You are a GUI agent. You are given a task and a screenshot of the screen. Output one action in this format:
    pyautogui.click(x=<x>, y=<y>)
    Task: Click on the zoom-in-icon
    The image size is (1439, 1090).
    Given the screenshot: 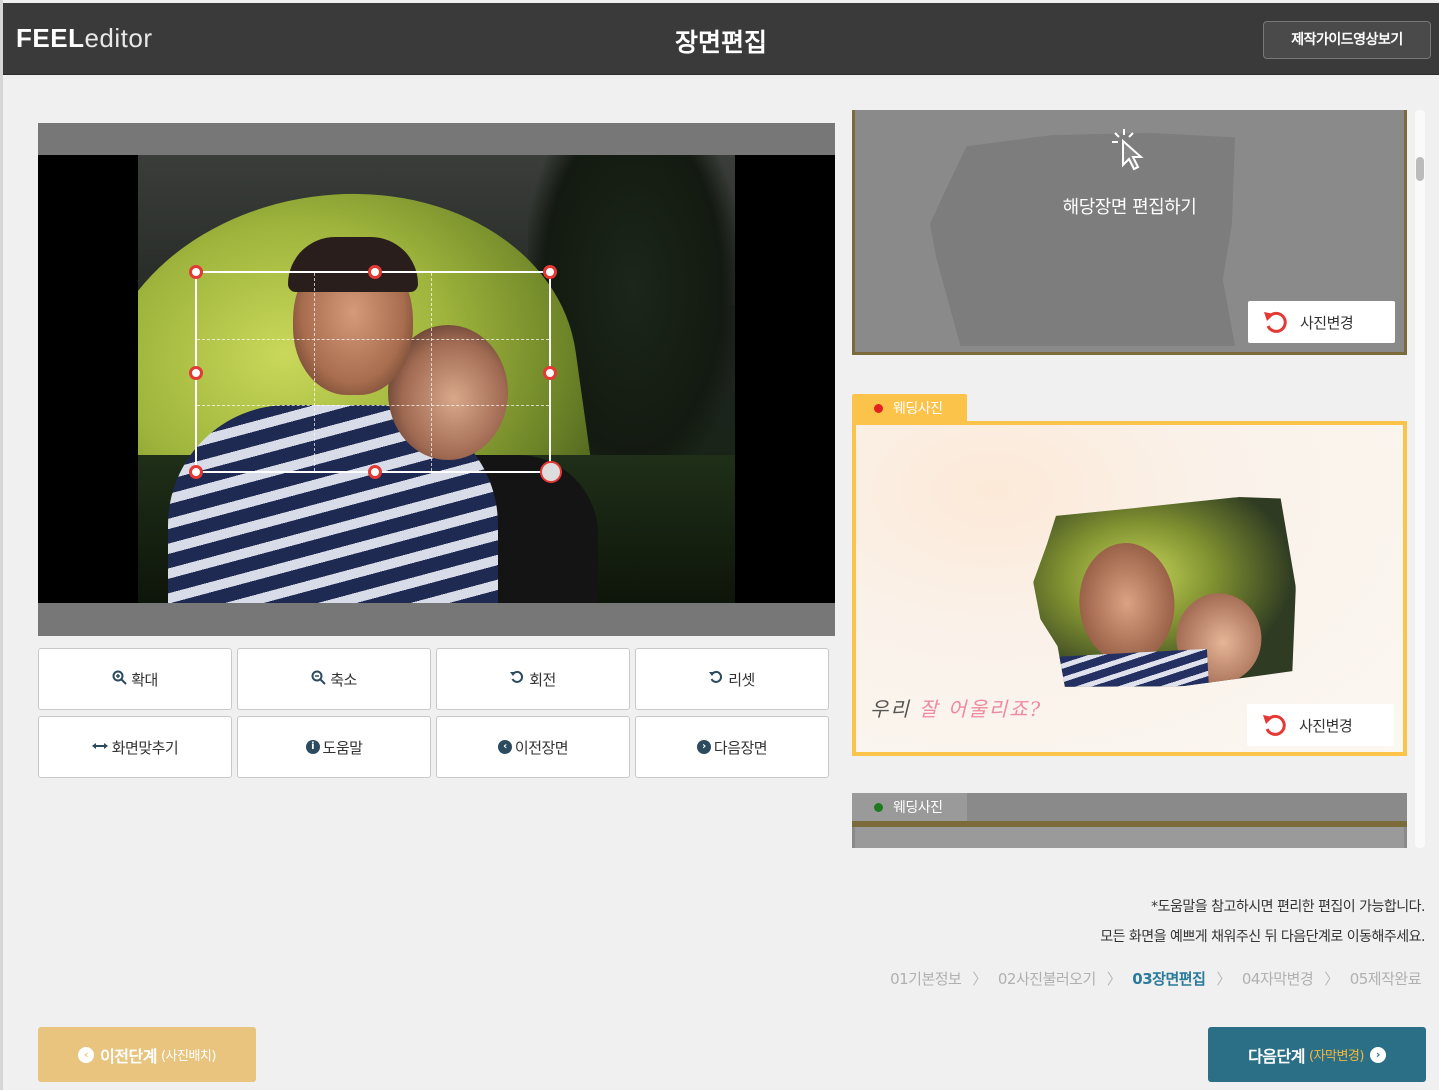 What is the action you would take?
    pyautogui.click(x=119, y=679)
    